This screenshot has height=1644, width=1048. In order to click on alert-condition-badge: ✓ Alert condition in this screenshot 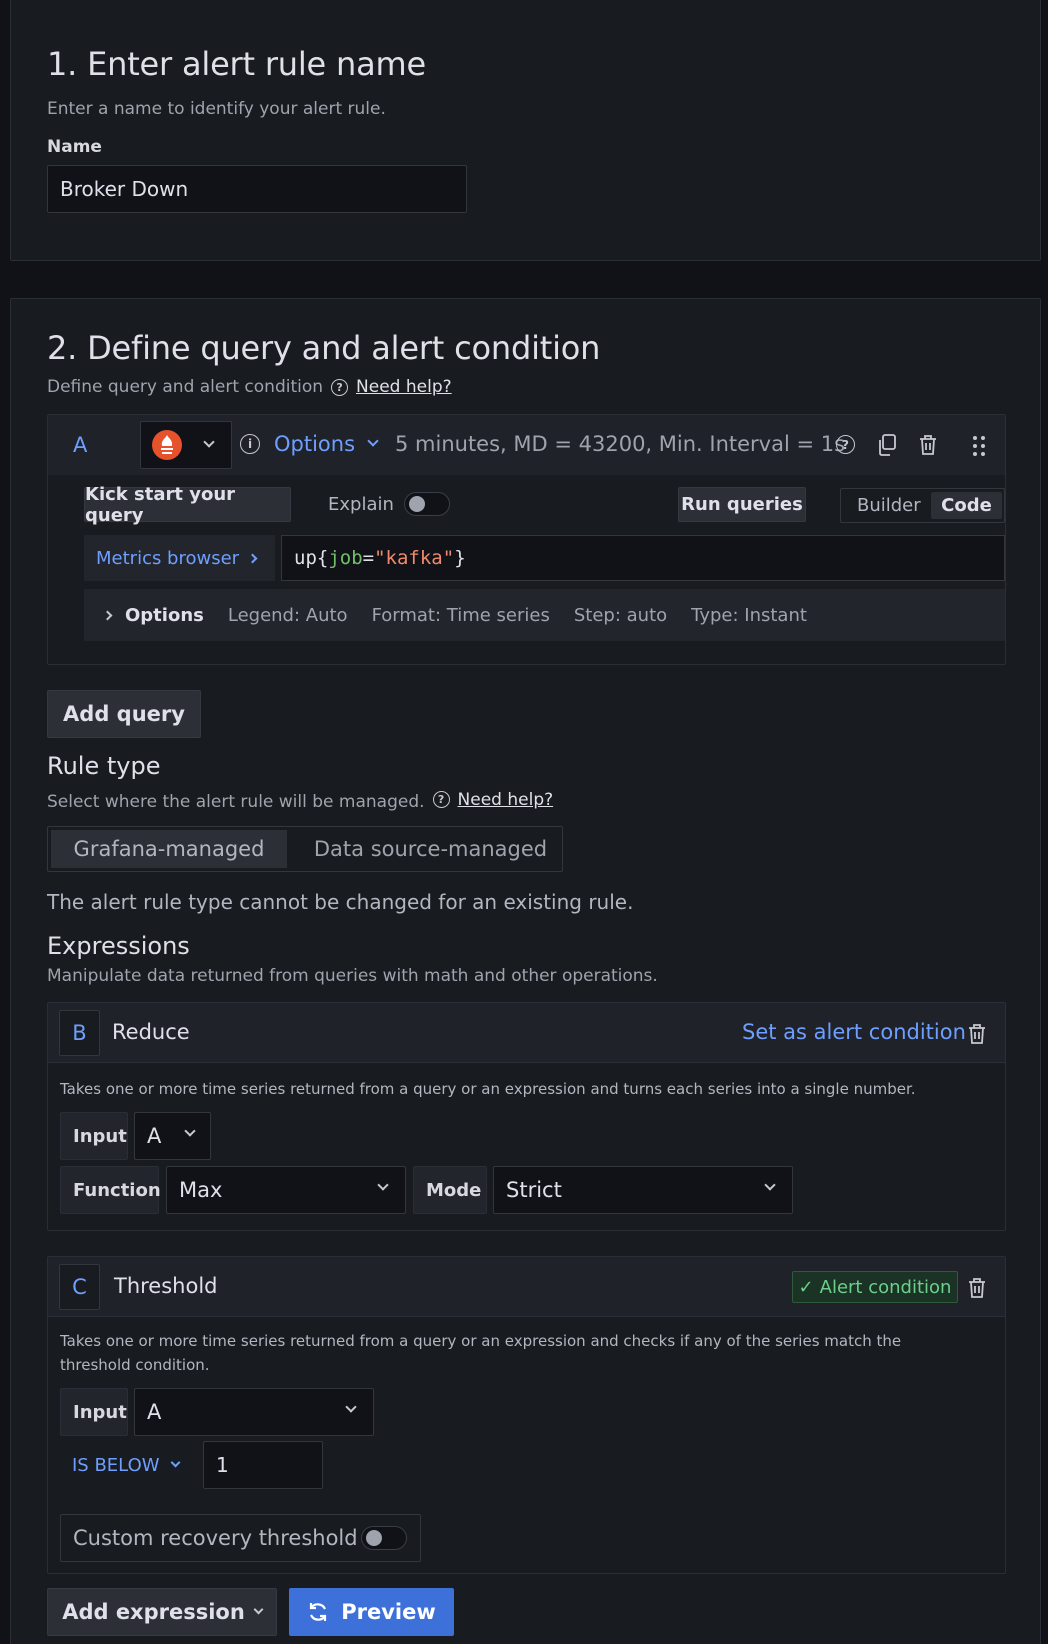, I will do `click(875, 1287)`.